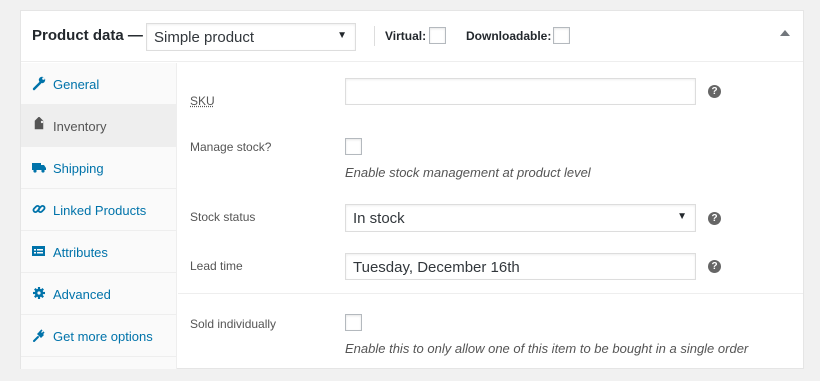  I want to click on tab-advanced-label: Advanced, so click(82, 294).